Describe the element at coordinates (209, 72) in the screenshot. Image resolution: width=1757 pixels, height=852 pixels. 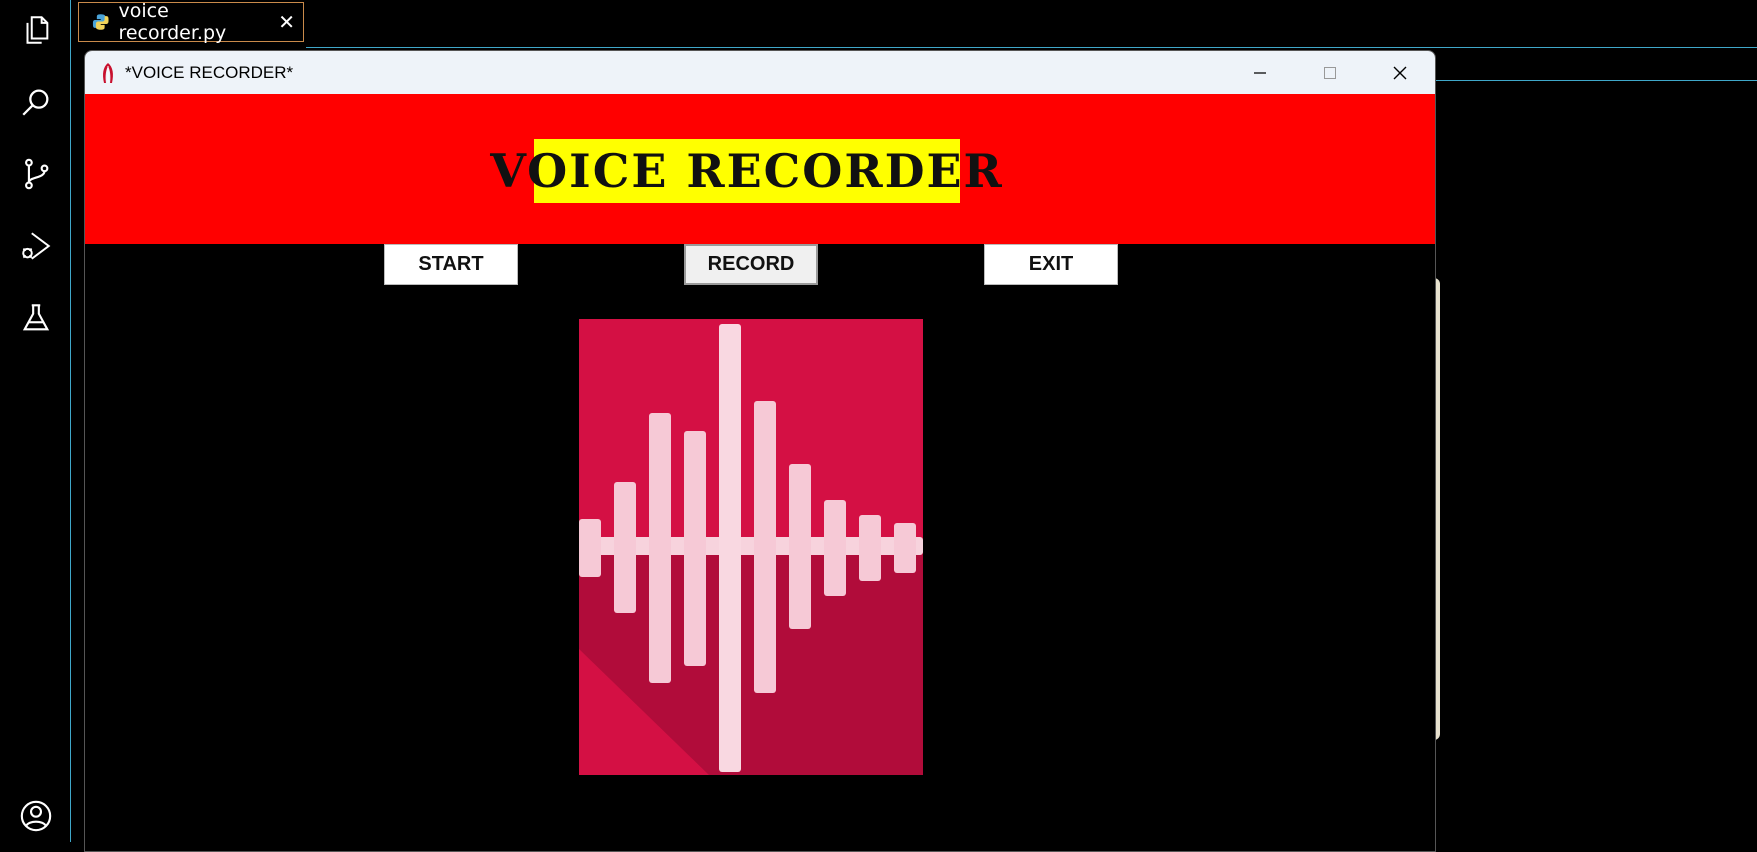
I see `window-title: *VOICE RECORDER*` at that location.